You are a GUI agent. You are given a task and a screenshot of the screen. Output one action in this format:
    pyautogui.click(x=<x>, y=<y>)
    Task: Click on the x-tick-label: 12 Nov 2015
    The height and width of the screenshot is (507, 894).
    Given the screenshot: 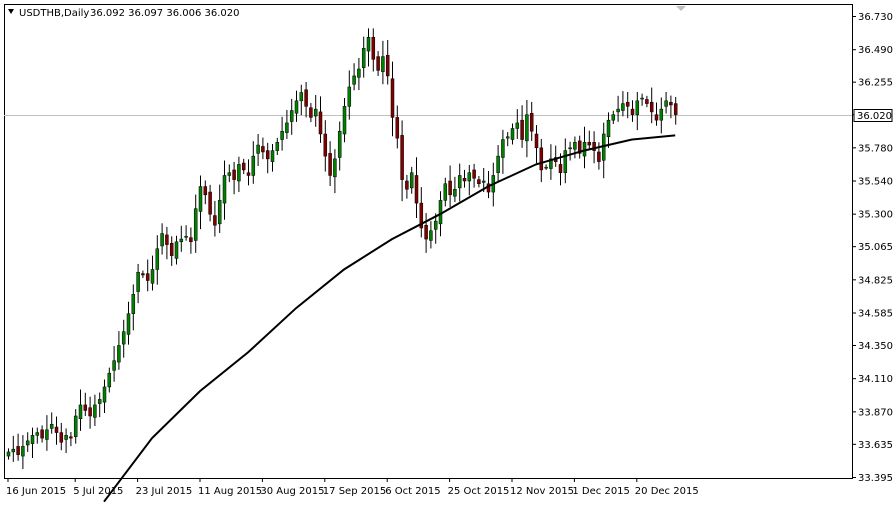 What is the action you would take?
    pyautogui.click(x=542, y=491)
    